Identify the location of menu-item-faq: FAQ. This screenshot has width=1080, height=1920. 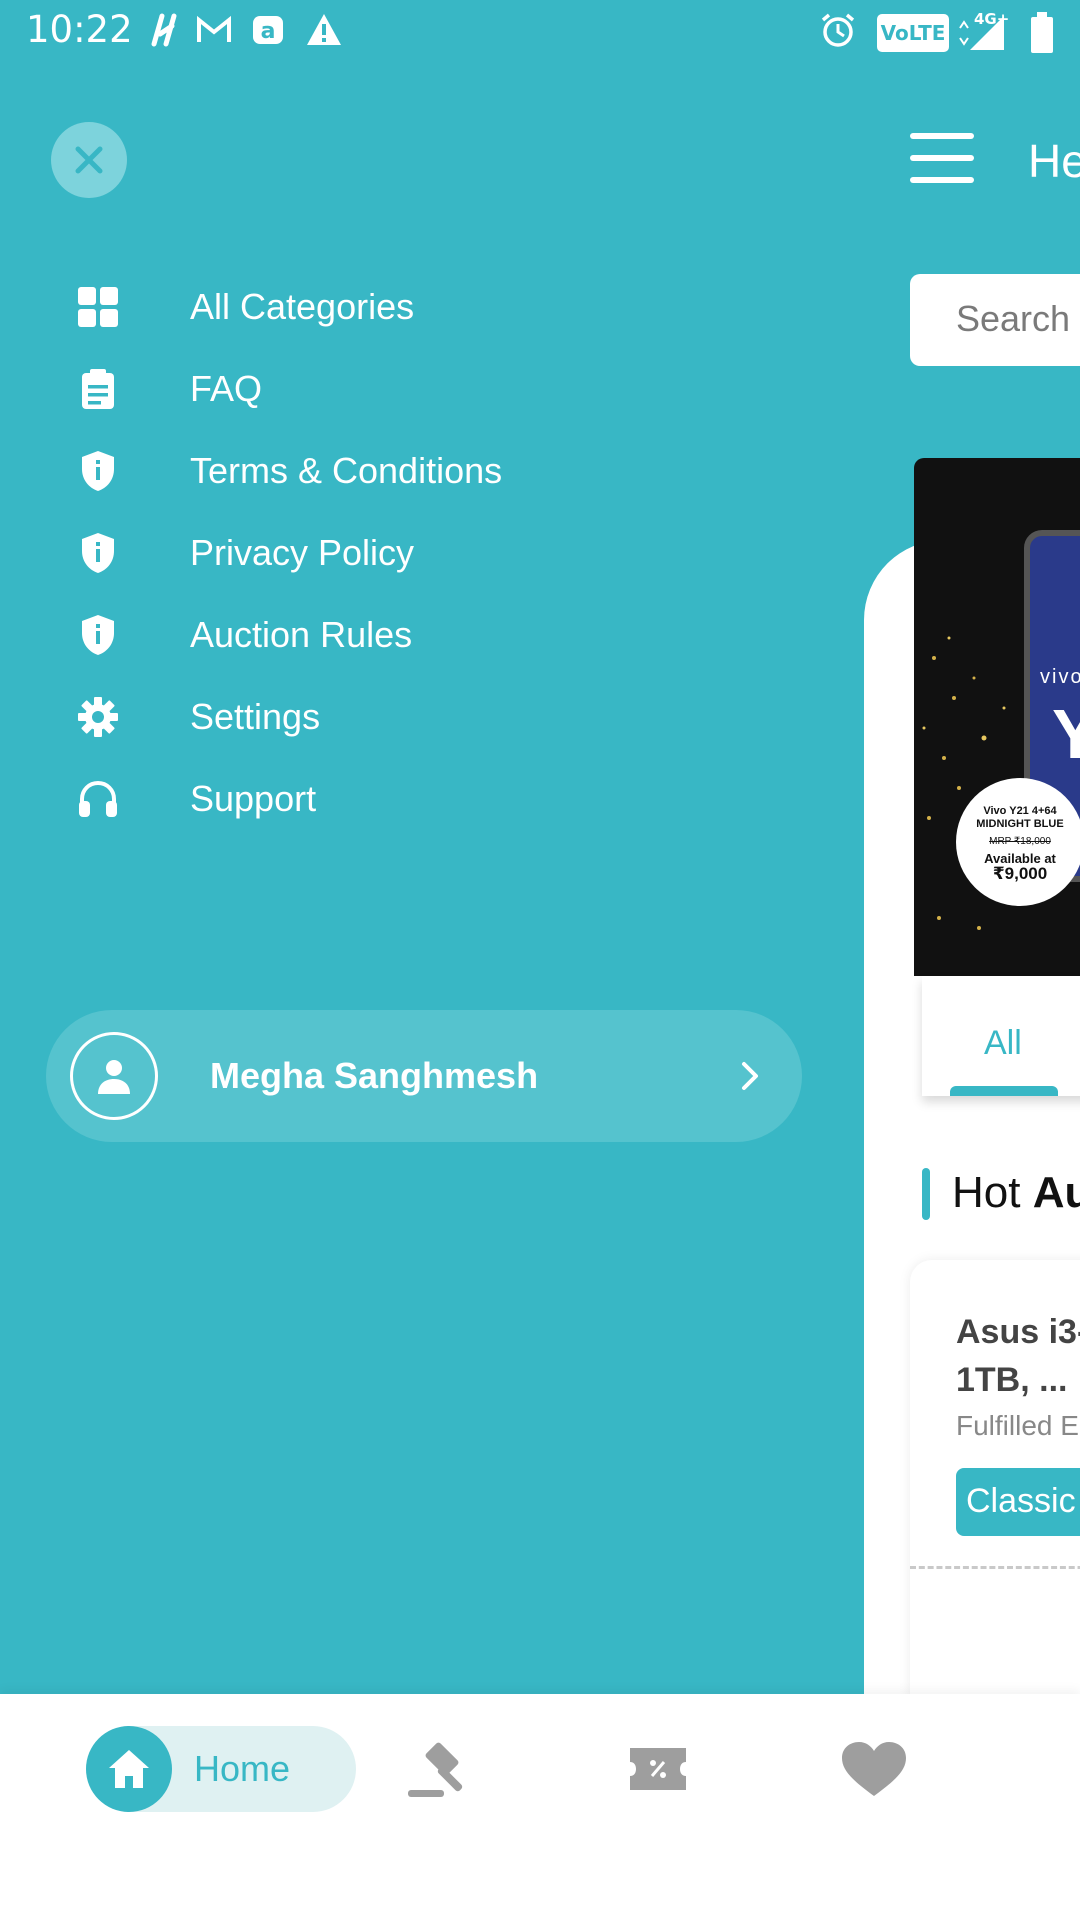
(420, 389).